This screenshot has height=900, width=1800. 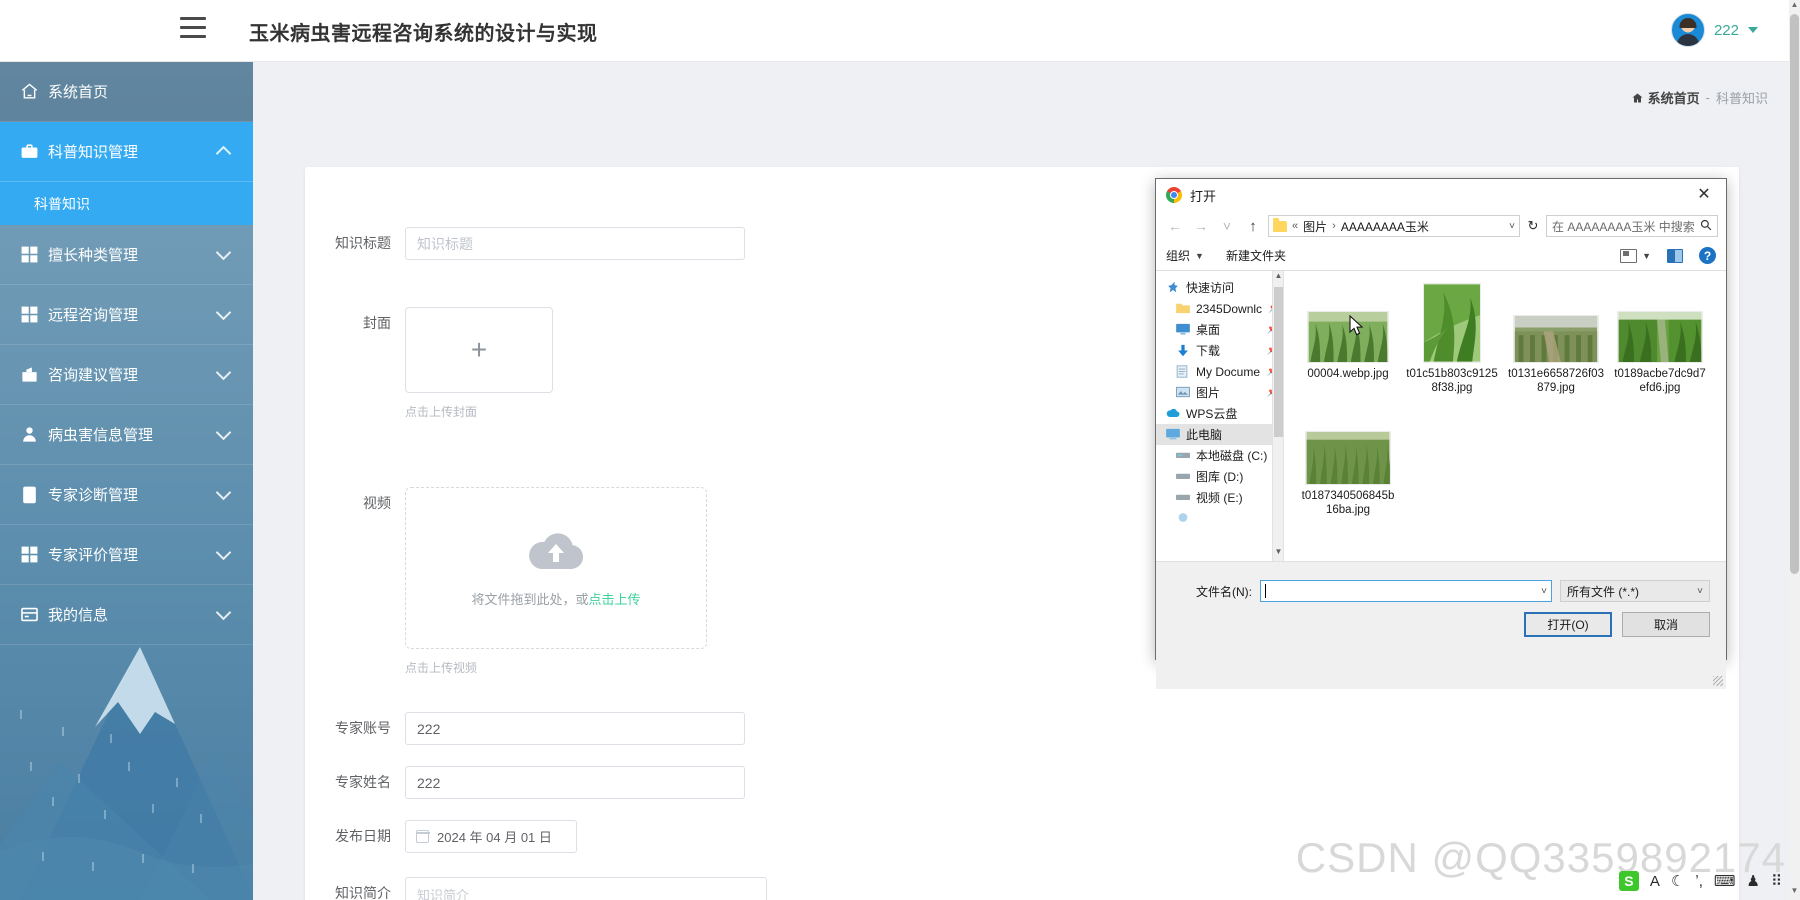 I want to click on sidebar-item-home: 系统首页, so click(x=126, y=92).